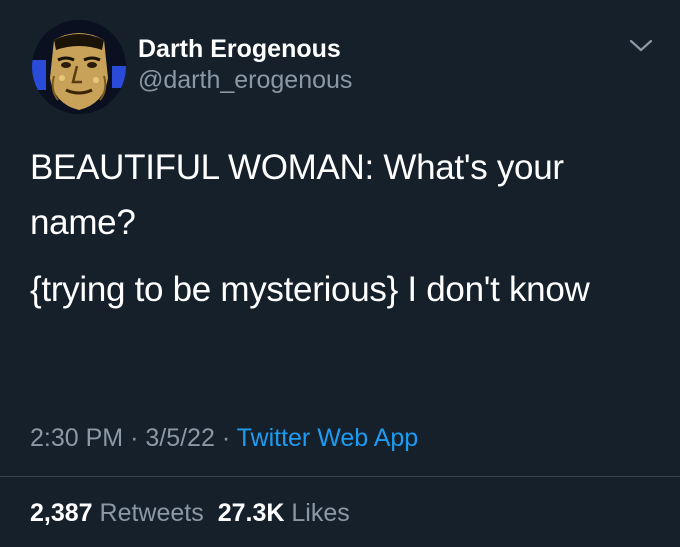 The width and height of the screenshot is (680, 547). I want to click on handle: @darth_erogenous, so click(245, 80).